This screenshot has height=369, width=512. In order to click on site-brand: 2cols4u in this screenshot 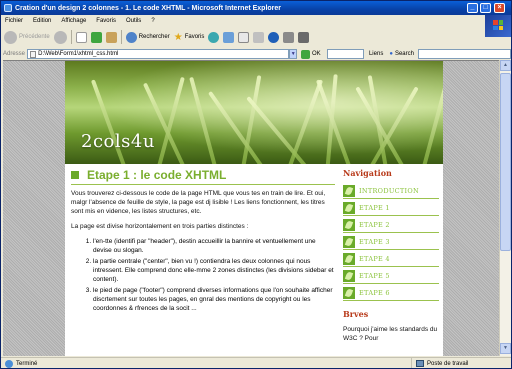, I will do `click(118, 141)`.